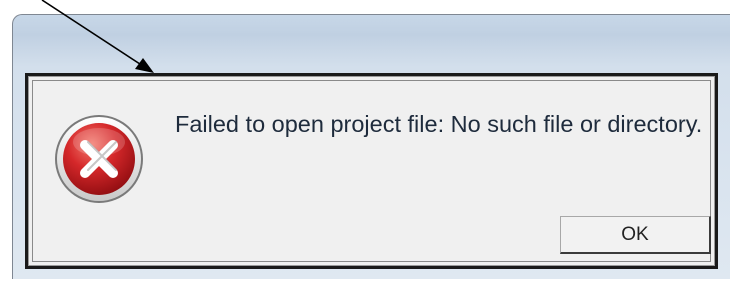 Image resolution: width=730 pixels, height=282 pixels. I want to click on ok-button: OK, so click(635, 235).